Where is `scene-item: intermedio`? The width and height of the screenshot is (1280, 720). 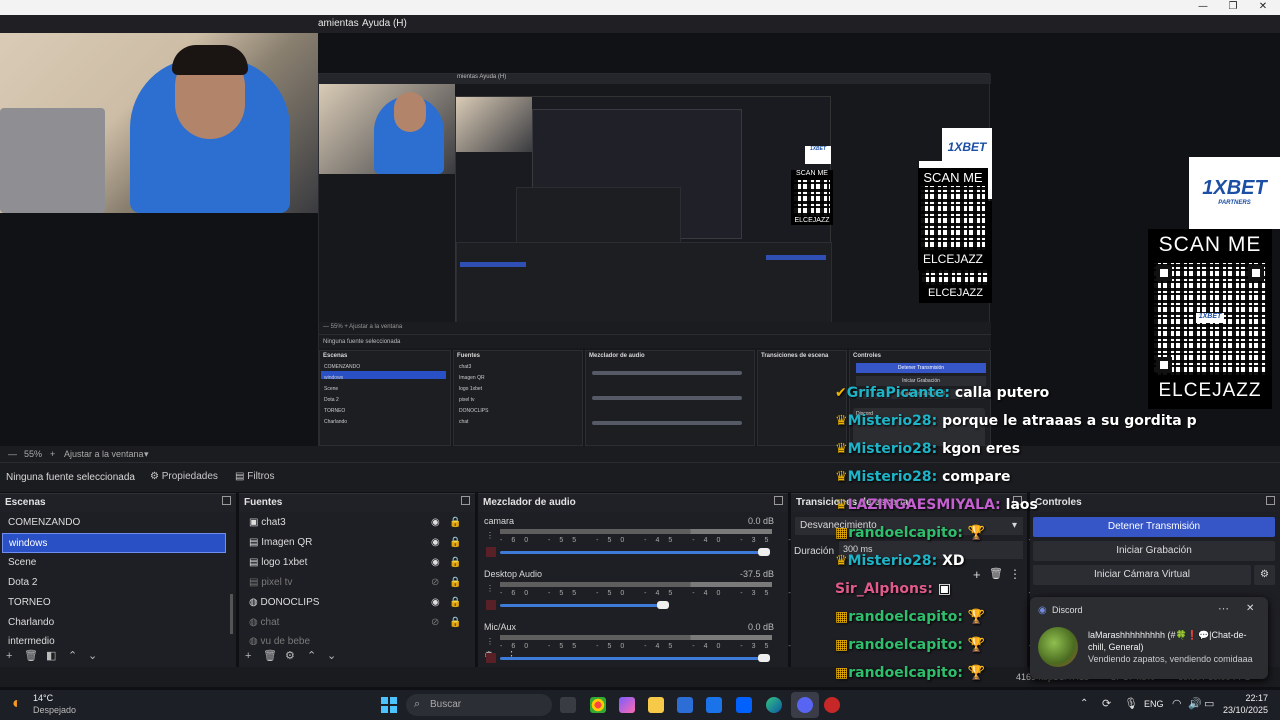 scene-item: intermedio is located at coordinates (114, 639).